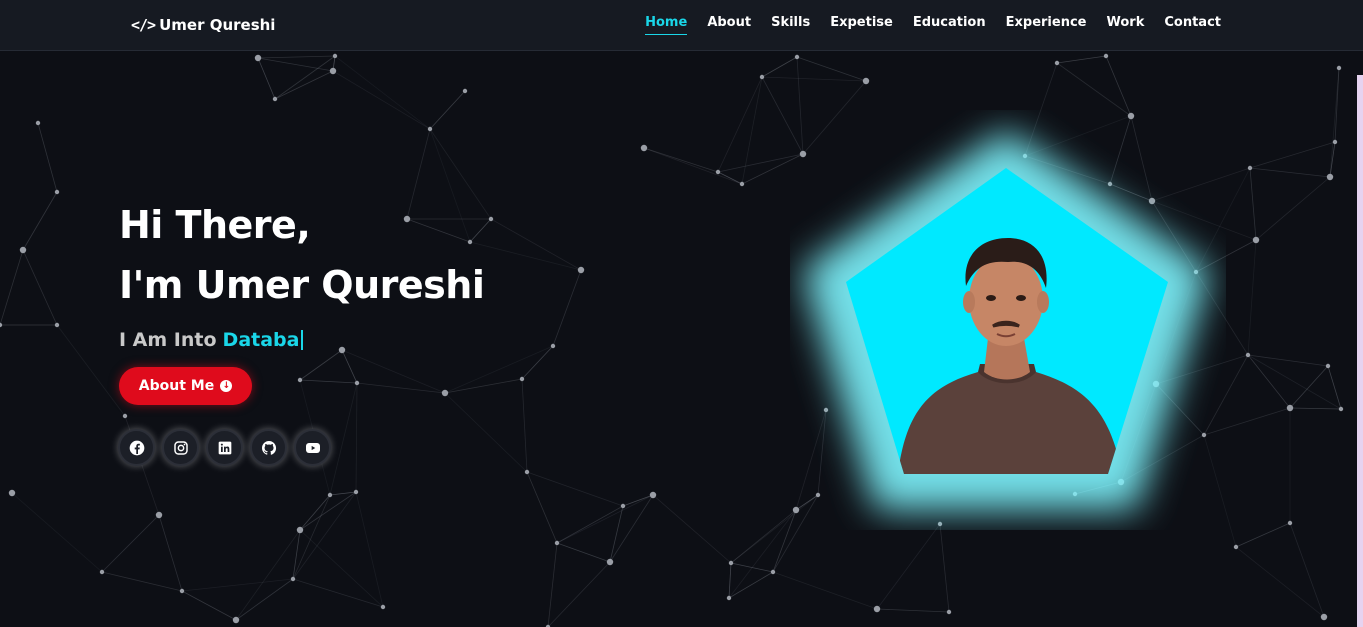 This screenshot has height=627, width=1363. Describe the element at coordinates (1125, 25) in the screenshot. I see `nav-link-work: Work` at that location.